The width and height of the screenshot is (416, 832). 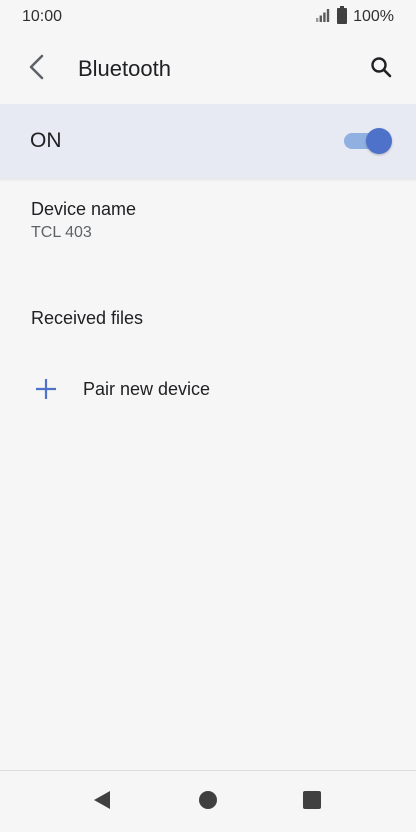 What do you see at coordinates (46, 389) in the screenshot?
I see `plus-icon` at bounding box center [46, 389].